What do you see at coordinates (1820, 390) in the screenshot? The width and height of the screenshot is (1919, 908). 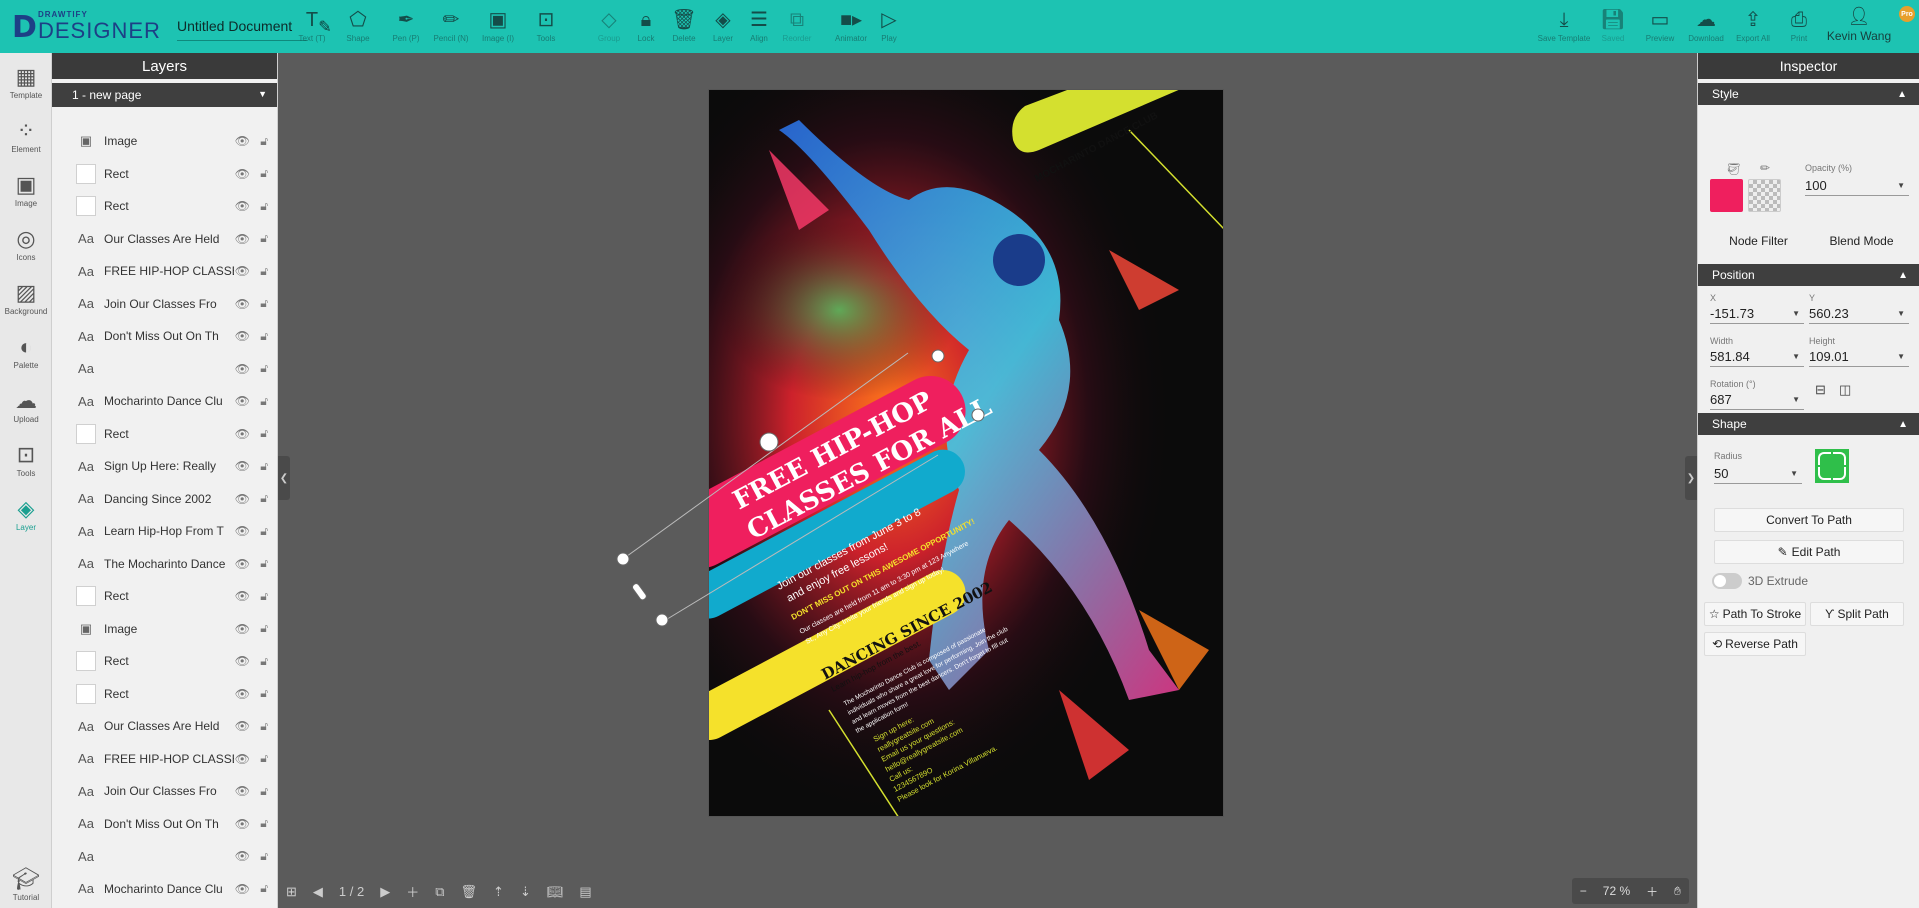 I see `flip-vertical-icon: ⊟` at bounding box center [1820, 390].